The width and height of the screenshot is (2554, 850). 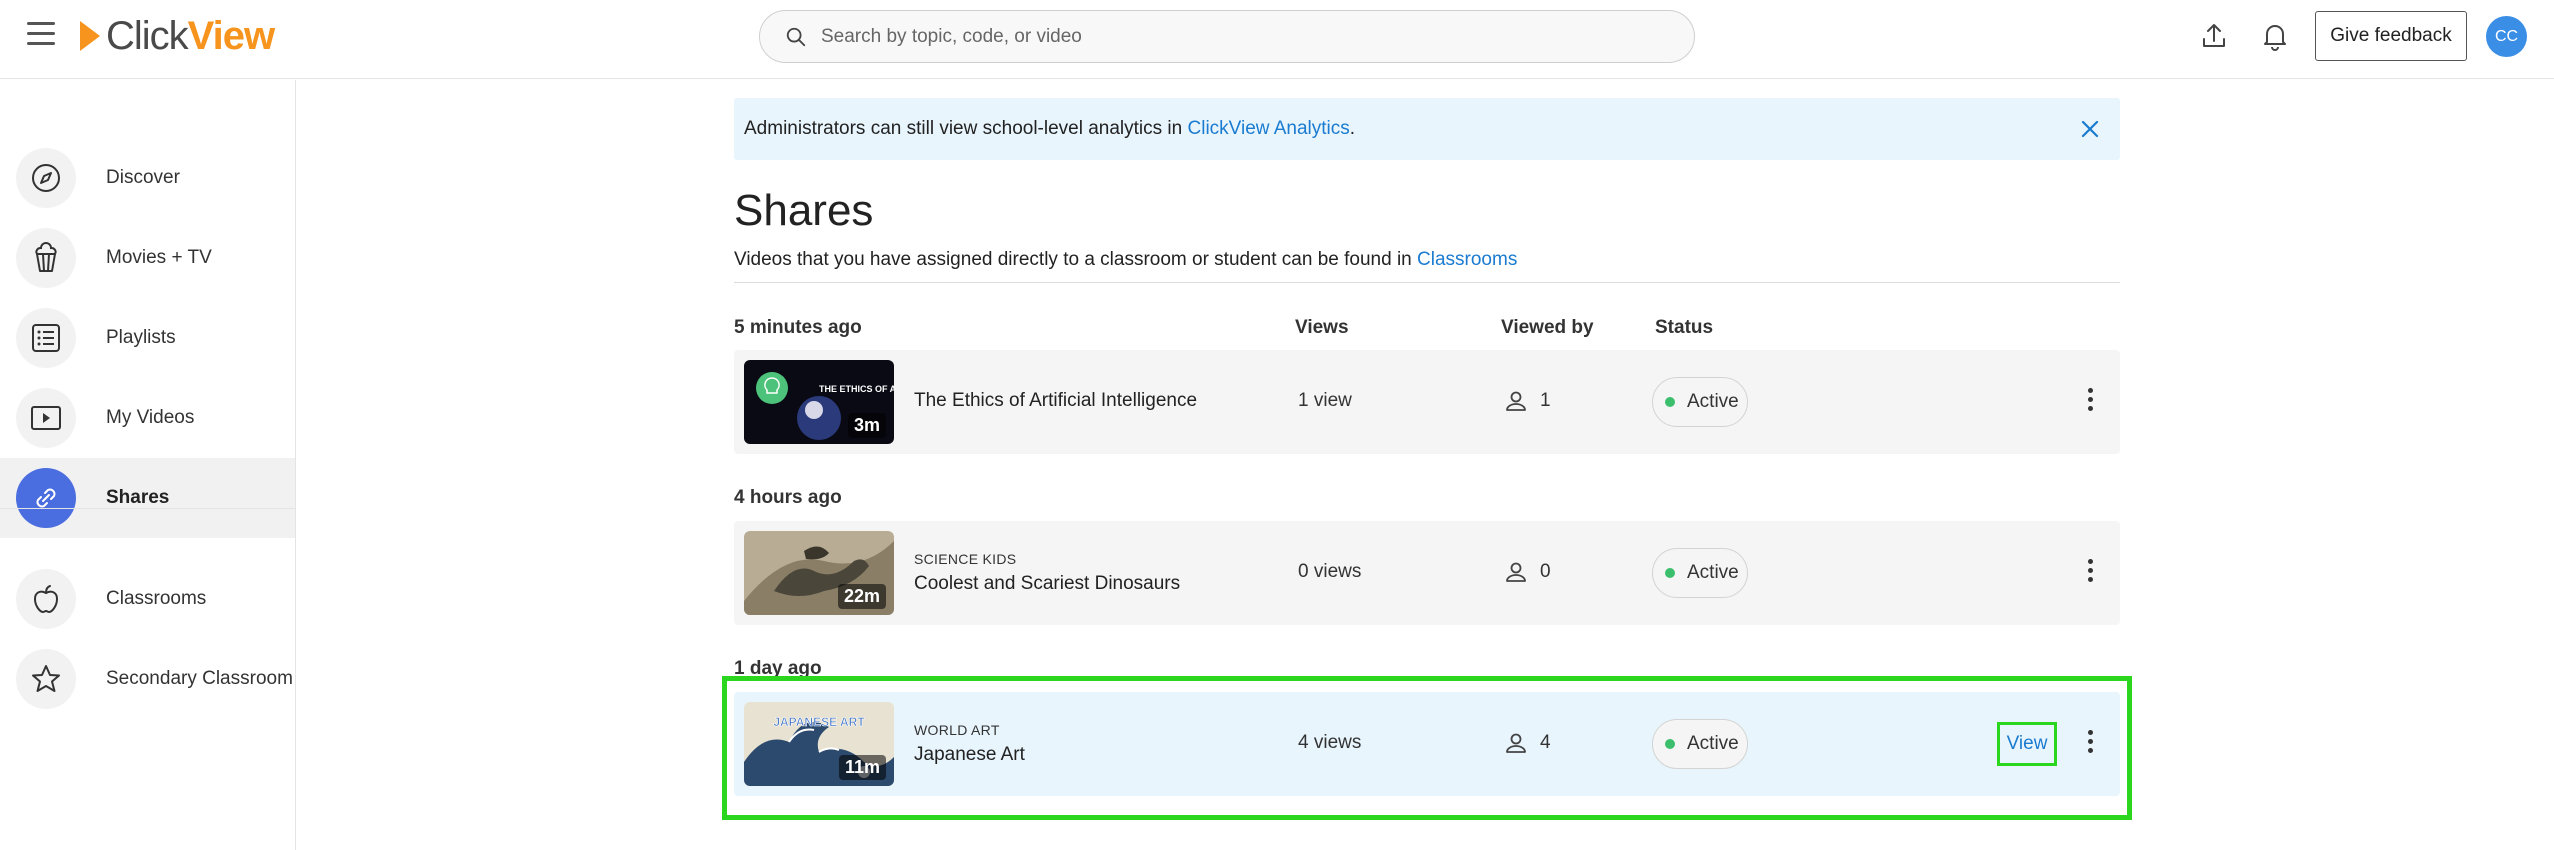 I want to click on sidebar-item-classrooms: Classrooms, so click(x=147, y=599).